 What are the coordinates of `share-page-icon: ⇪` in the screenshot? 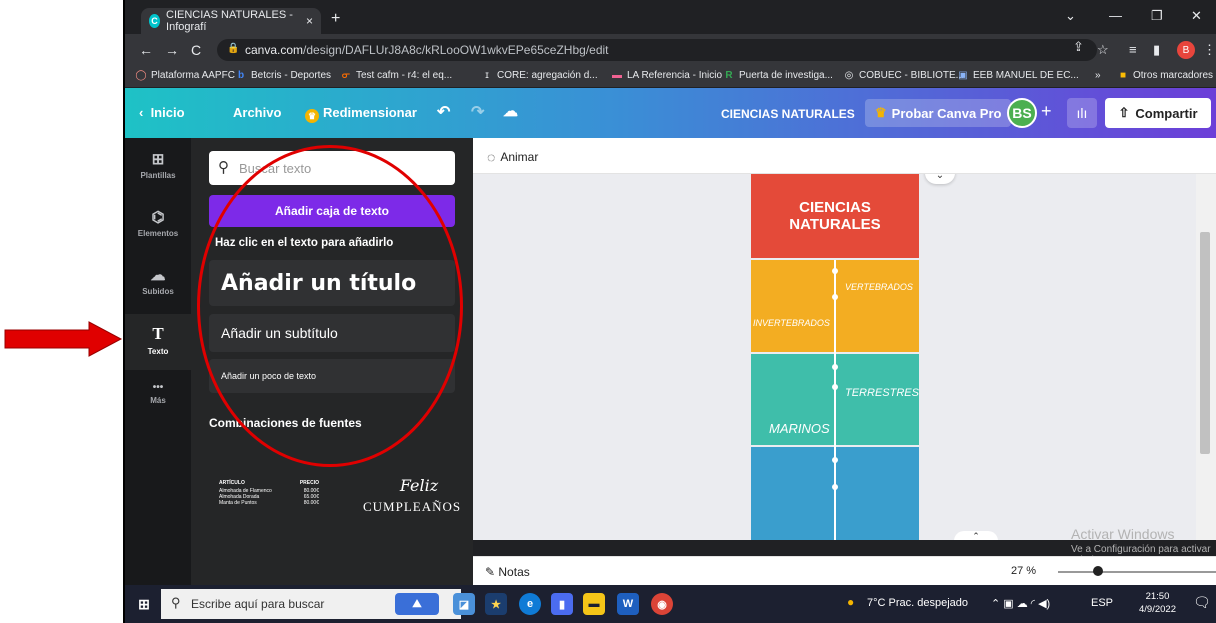 It's located at (1078, 47).